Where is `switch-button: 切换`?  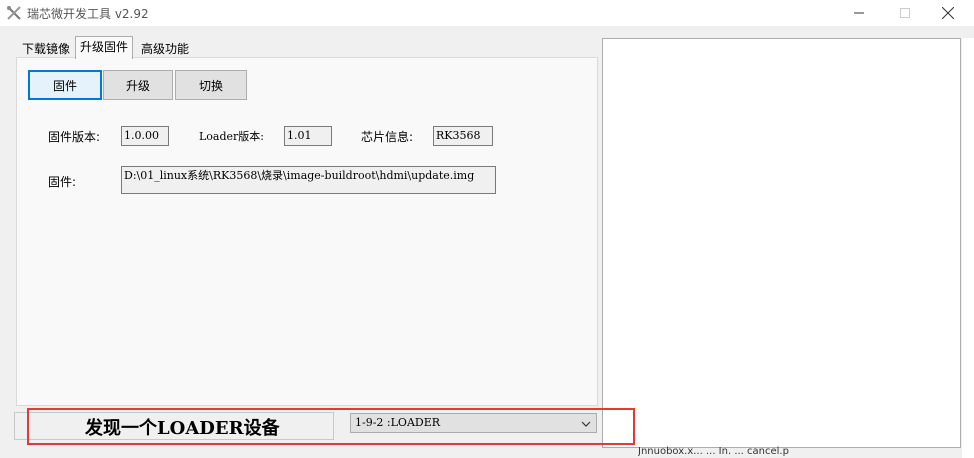
switch-button: 切换 is located at coordinates (211, 85).